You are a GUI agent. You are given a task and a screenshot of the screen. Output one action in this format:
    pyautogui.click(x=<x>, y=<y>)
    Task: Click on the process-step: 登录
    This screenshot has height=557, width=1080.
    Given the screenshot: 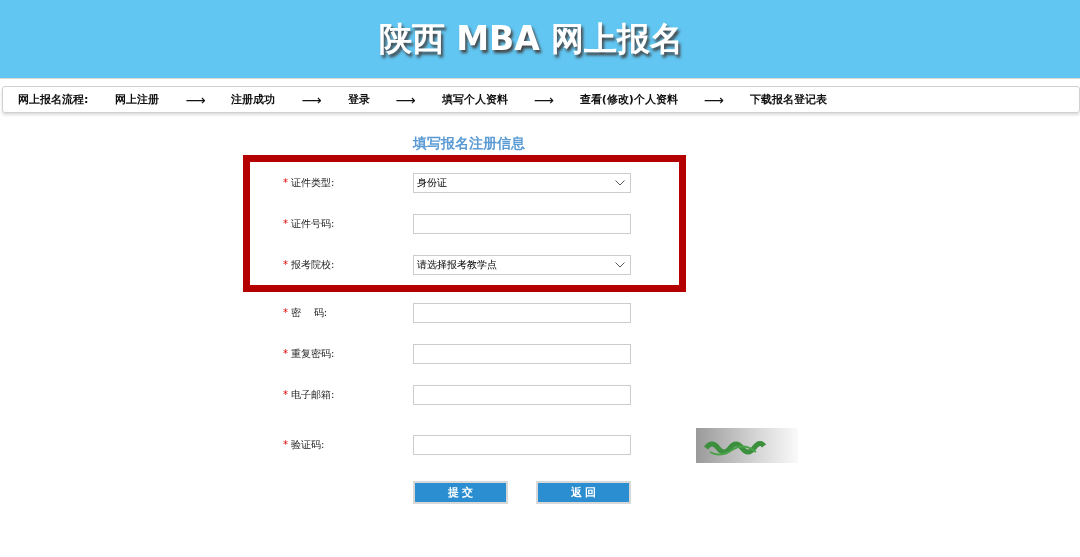 What is the action you would take?
    pyautogui.click(x=358, y=99)
    